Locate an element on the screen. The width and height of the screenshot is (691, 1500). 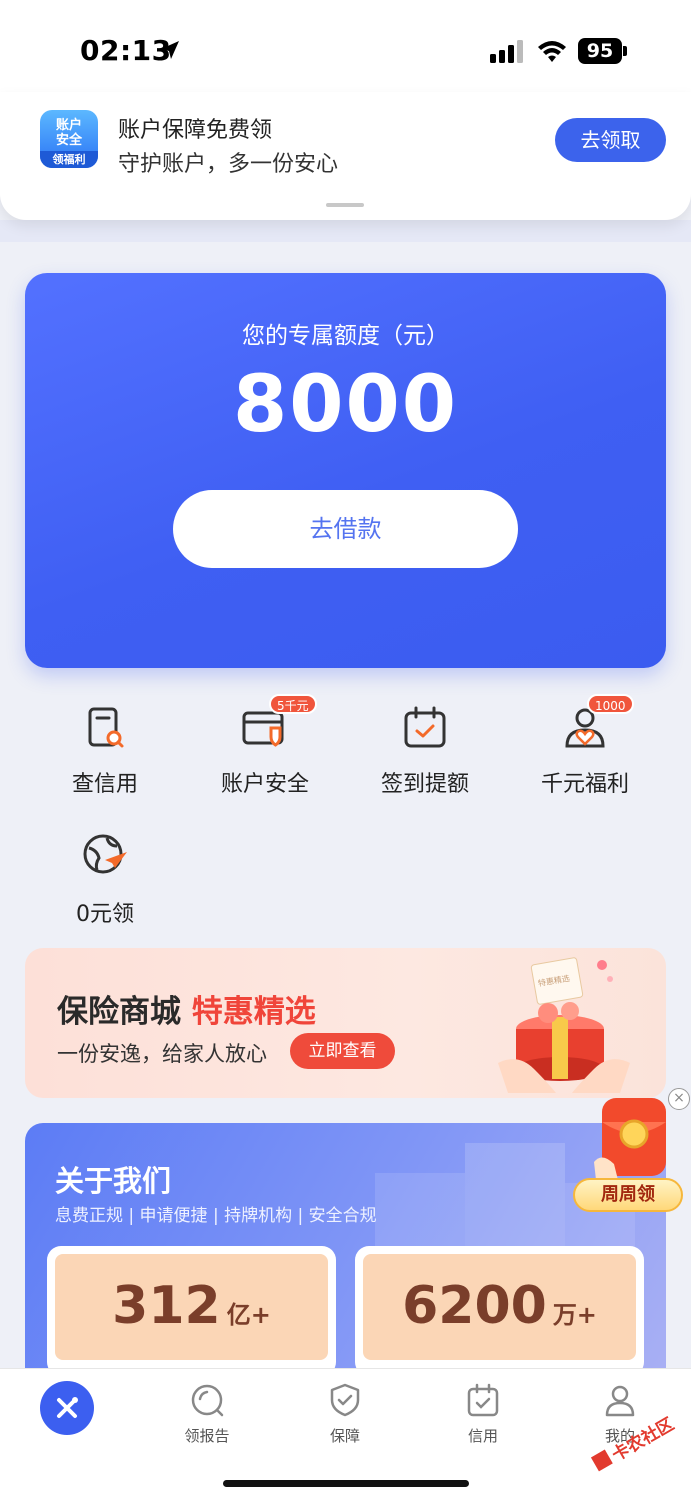
watermark-text: 卡农社区 is located at coordinates (642, 1439).